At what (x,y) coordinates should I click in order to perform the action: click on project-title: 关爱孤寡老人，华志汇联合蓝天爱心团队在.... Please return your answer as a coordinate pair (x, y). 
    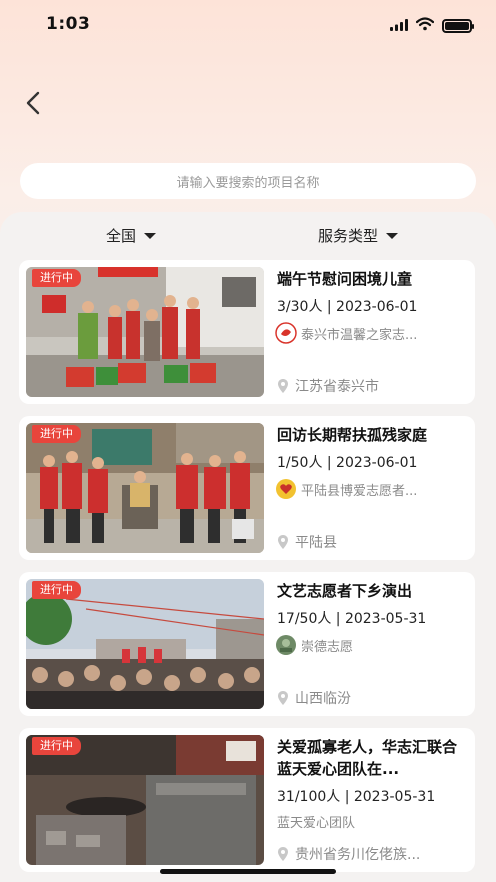
    Looking at the image, I should click on (367, 758).